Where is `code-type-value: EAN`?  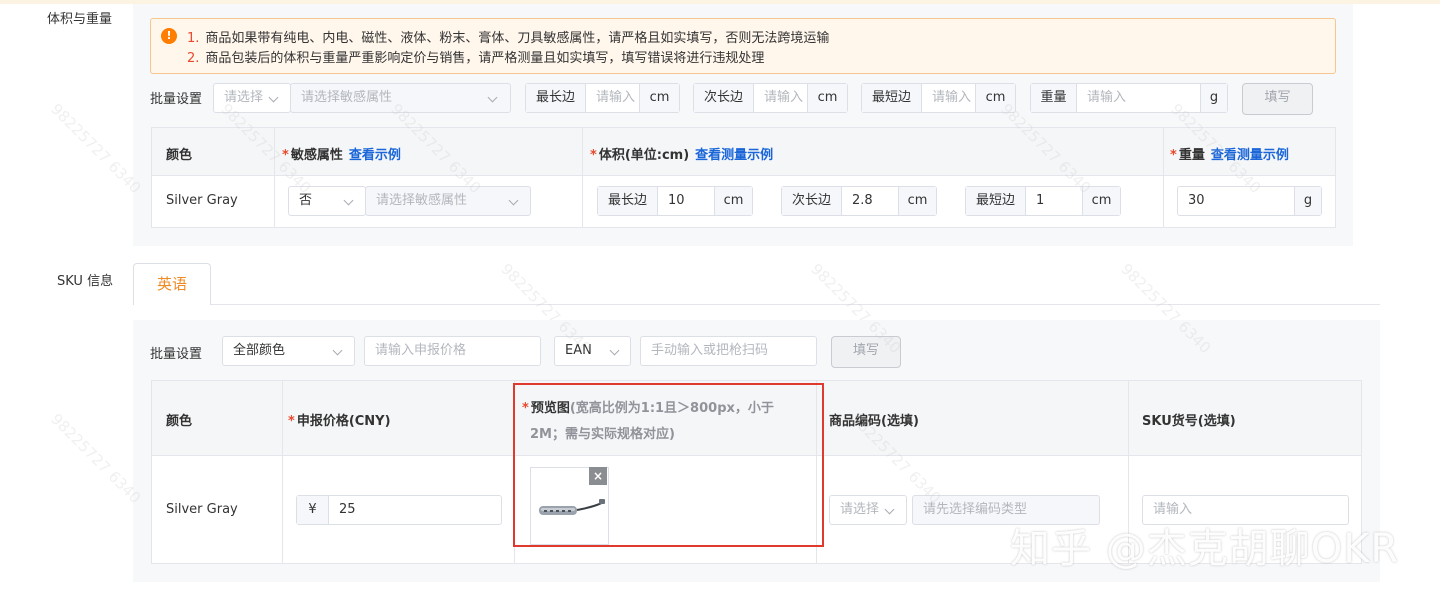 code-type-value: EAN is located at coordinates (578, 350).